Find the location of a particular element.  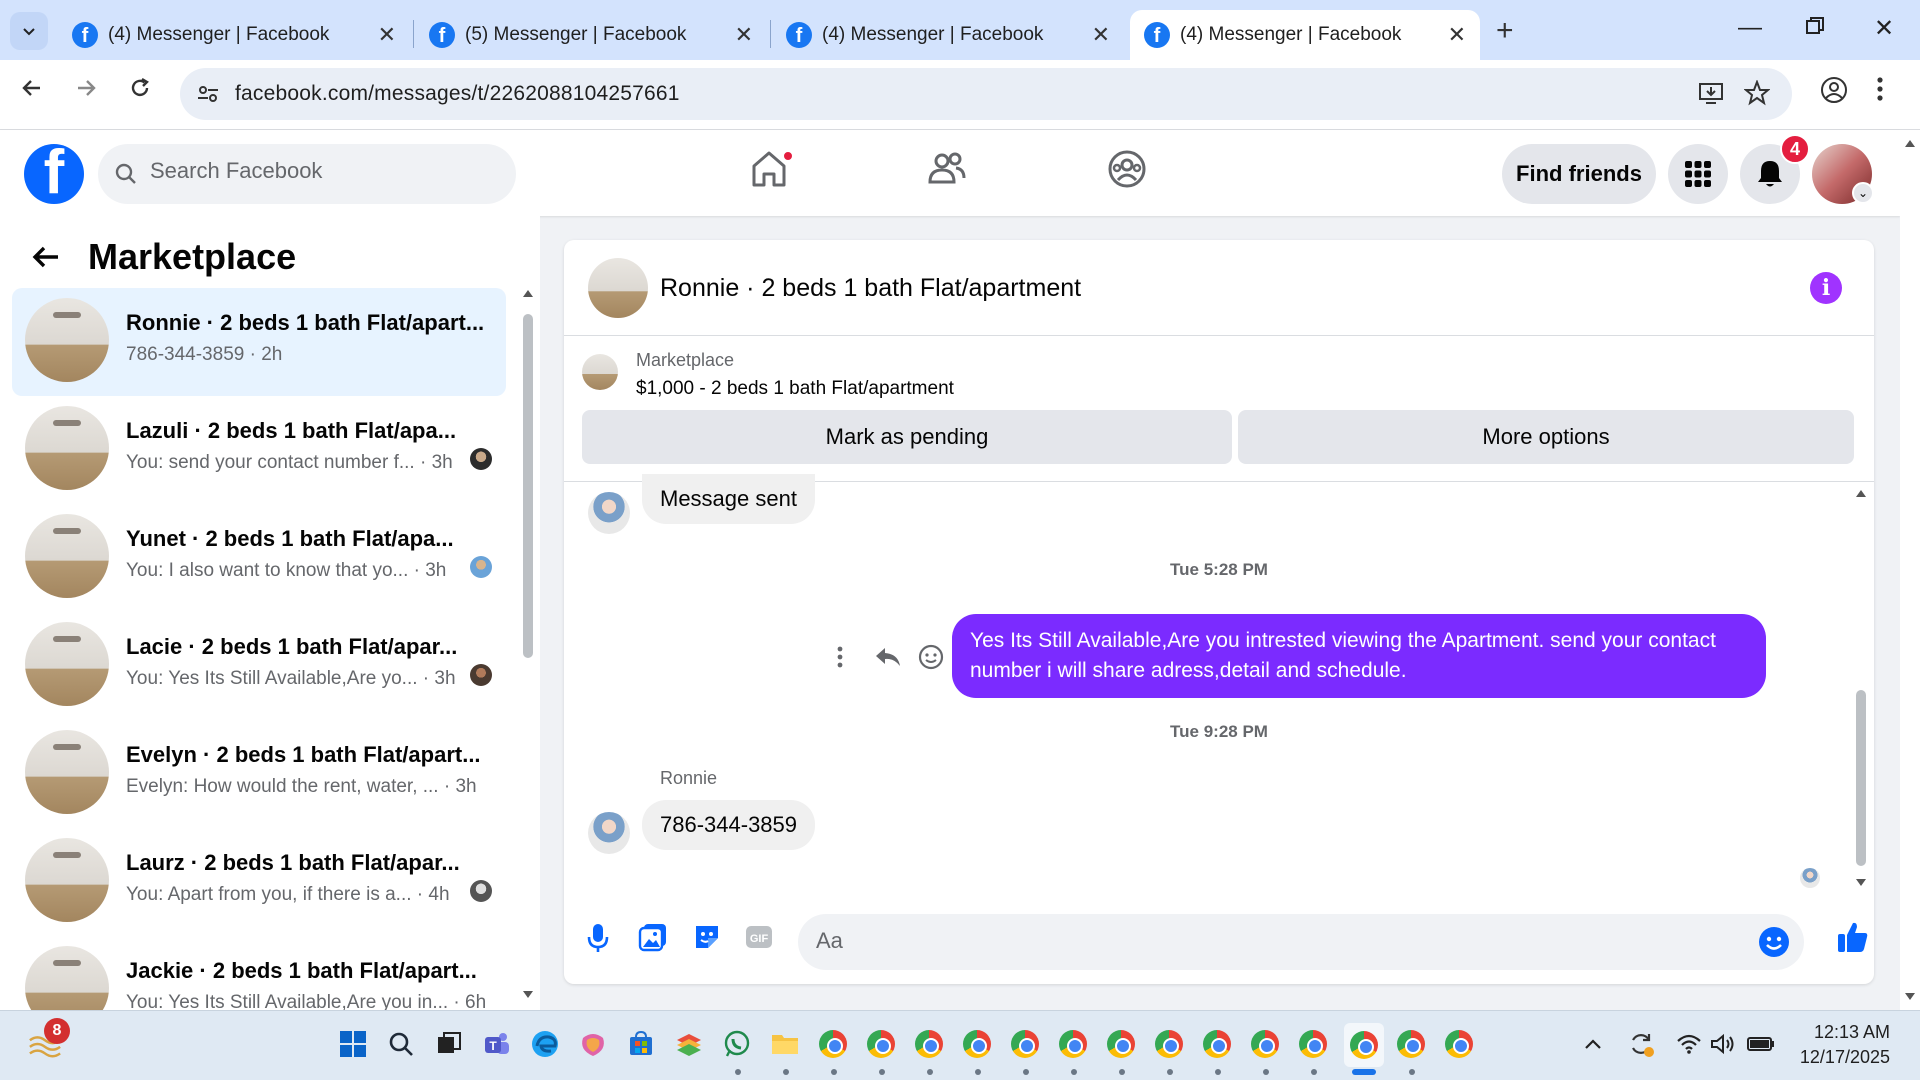

incoming-message-bubble: 786-344-3859 is located at coordinates (729, 825).